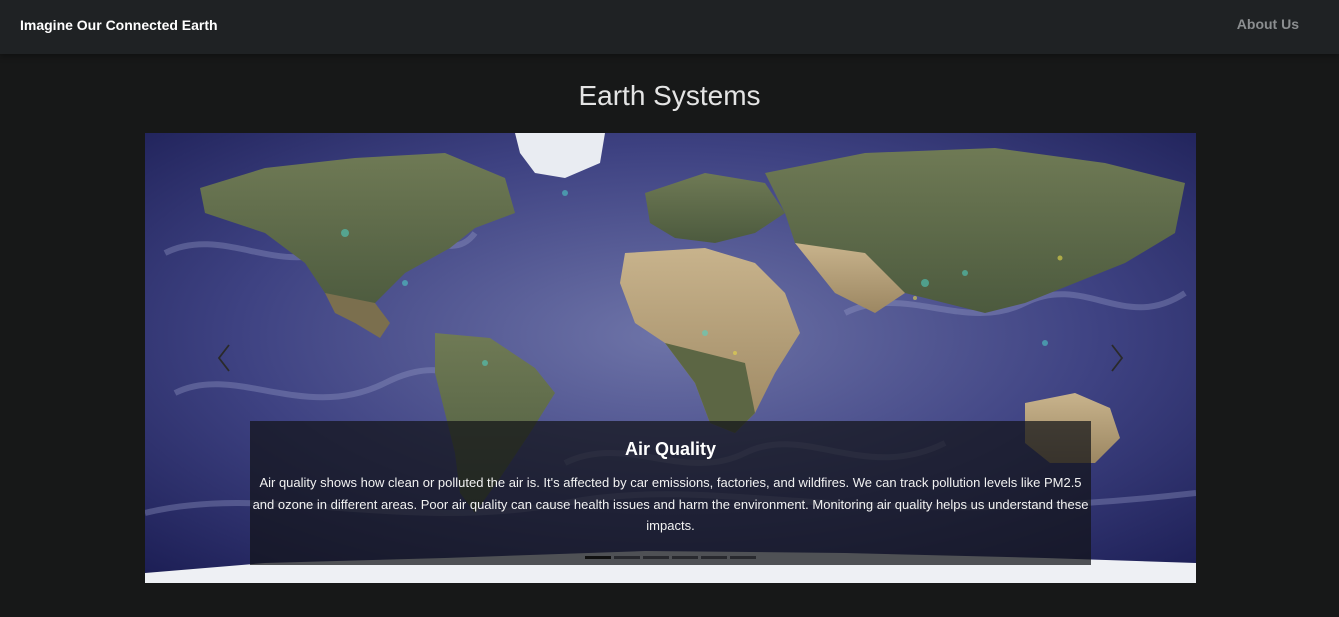 The height and width of the screenshot is (617, 1339). Describe the element at coordinates (669, 95) in the screenshot. I see `page-title: Earth Systems` at that location.